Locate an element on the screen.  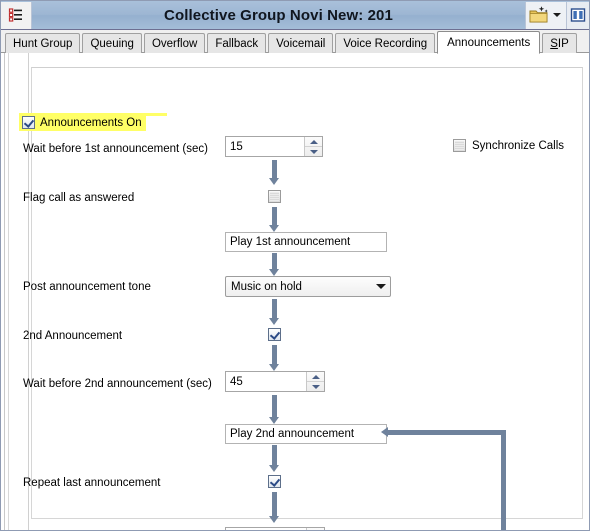
loop-back-arrow-head is located at coordinates (384, 432).